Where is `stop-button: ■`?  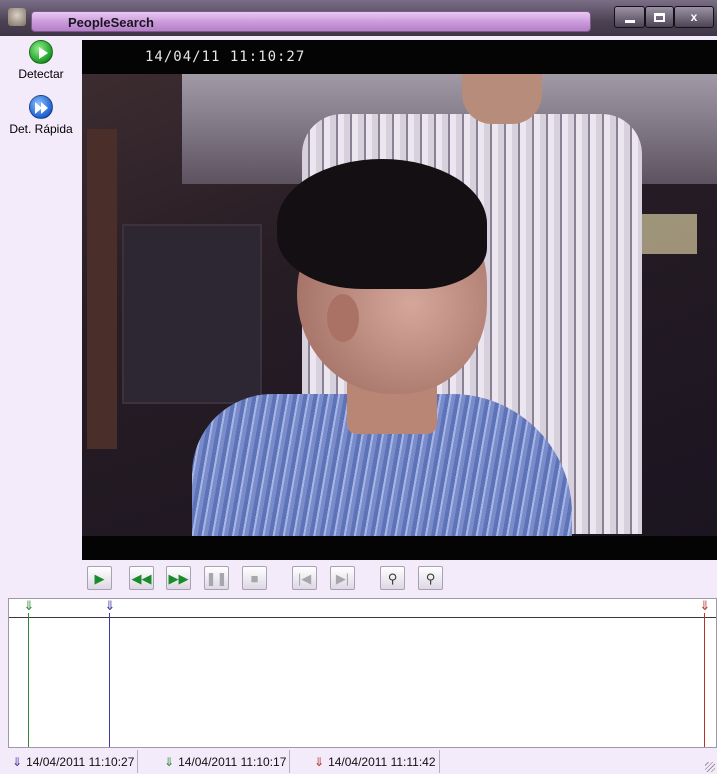
stop-button: ■ is located at coordinates (254, 578).